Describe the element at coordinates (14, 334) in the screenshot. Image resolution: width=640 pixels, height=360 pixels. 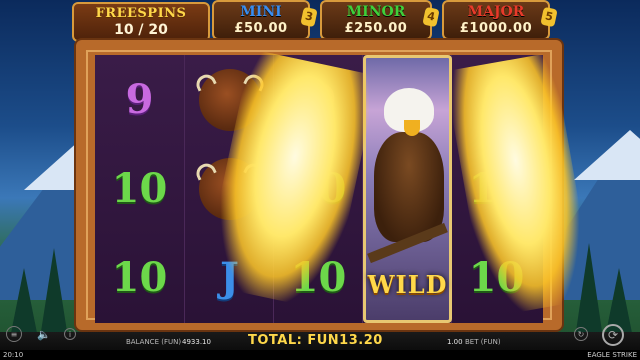
I see `menu-icon: ≡` at that location.